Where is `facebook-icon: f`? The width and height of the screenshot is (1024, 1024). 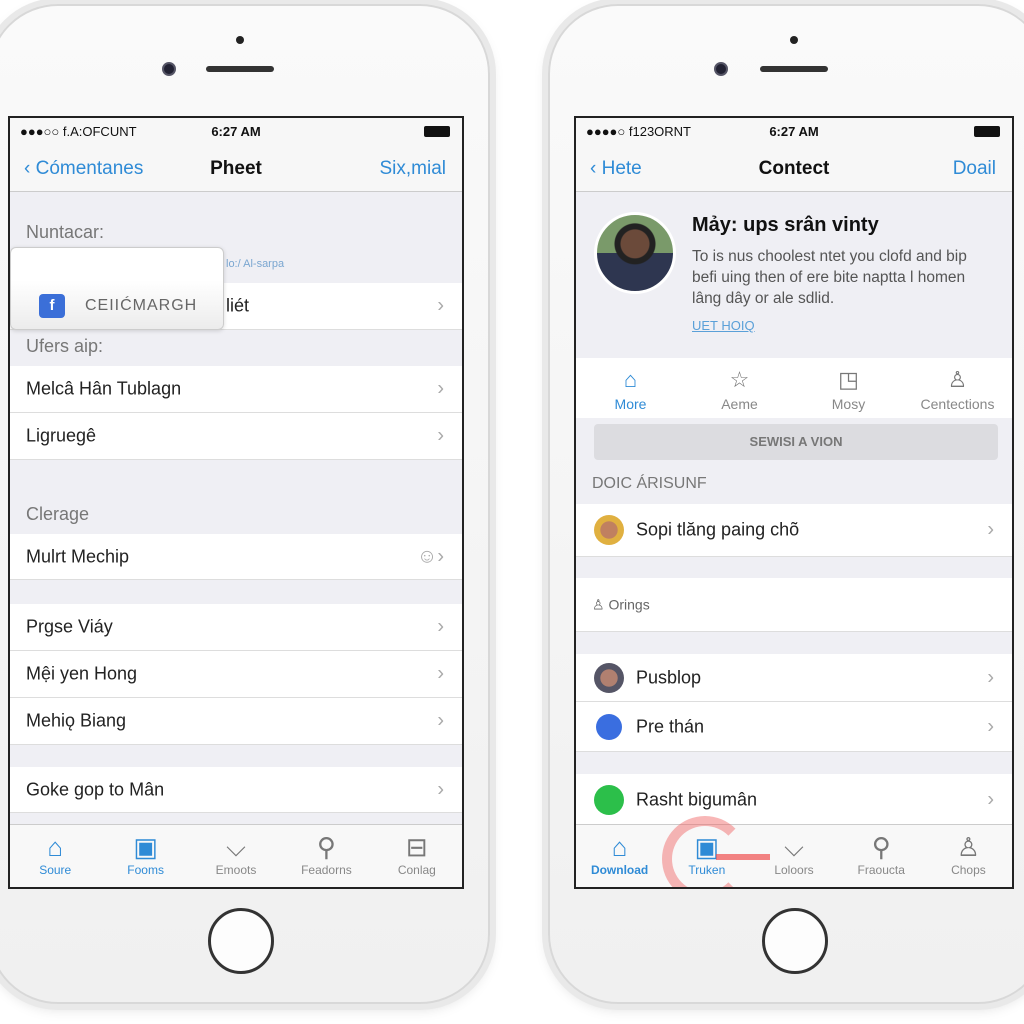
facebook-icon: f is located at coordinates (52, 306).